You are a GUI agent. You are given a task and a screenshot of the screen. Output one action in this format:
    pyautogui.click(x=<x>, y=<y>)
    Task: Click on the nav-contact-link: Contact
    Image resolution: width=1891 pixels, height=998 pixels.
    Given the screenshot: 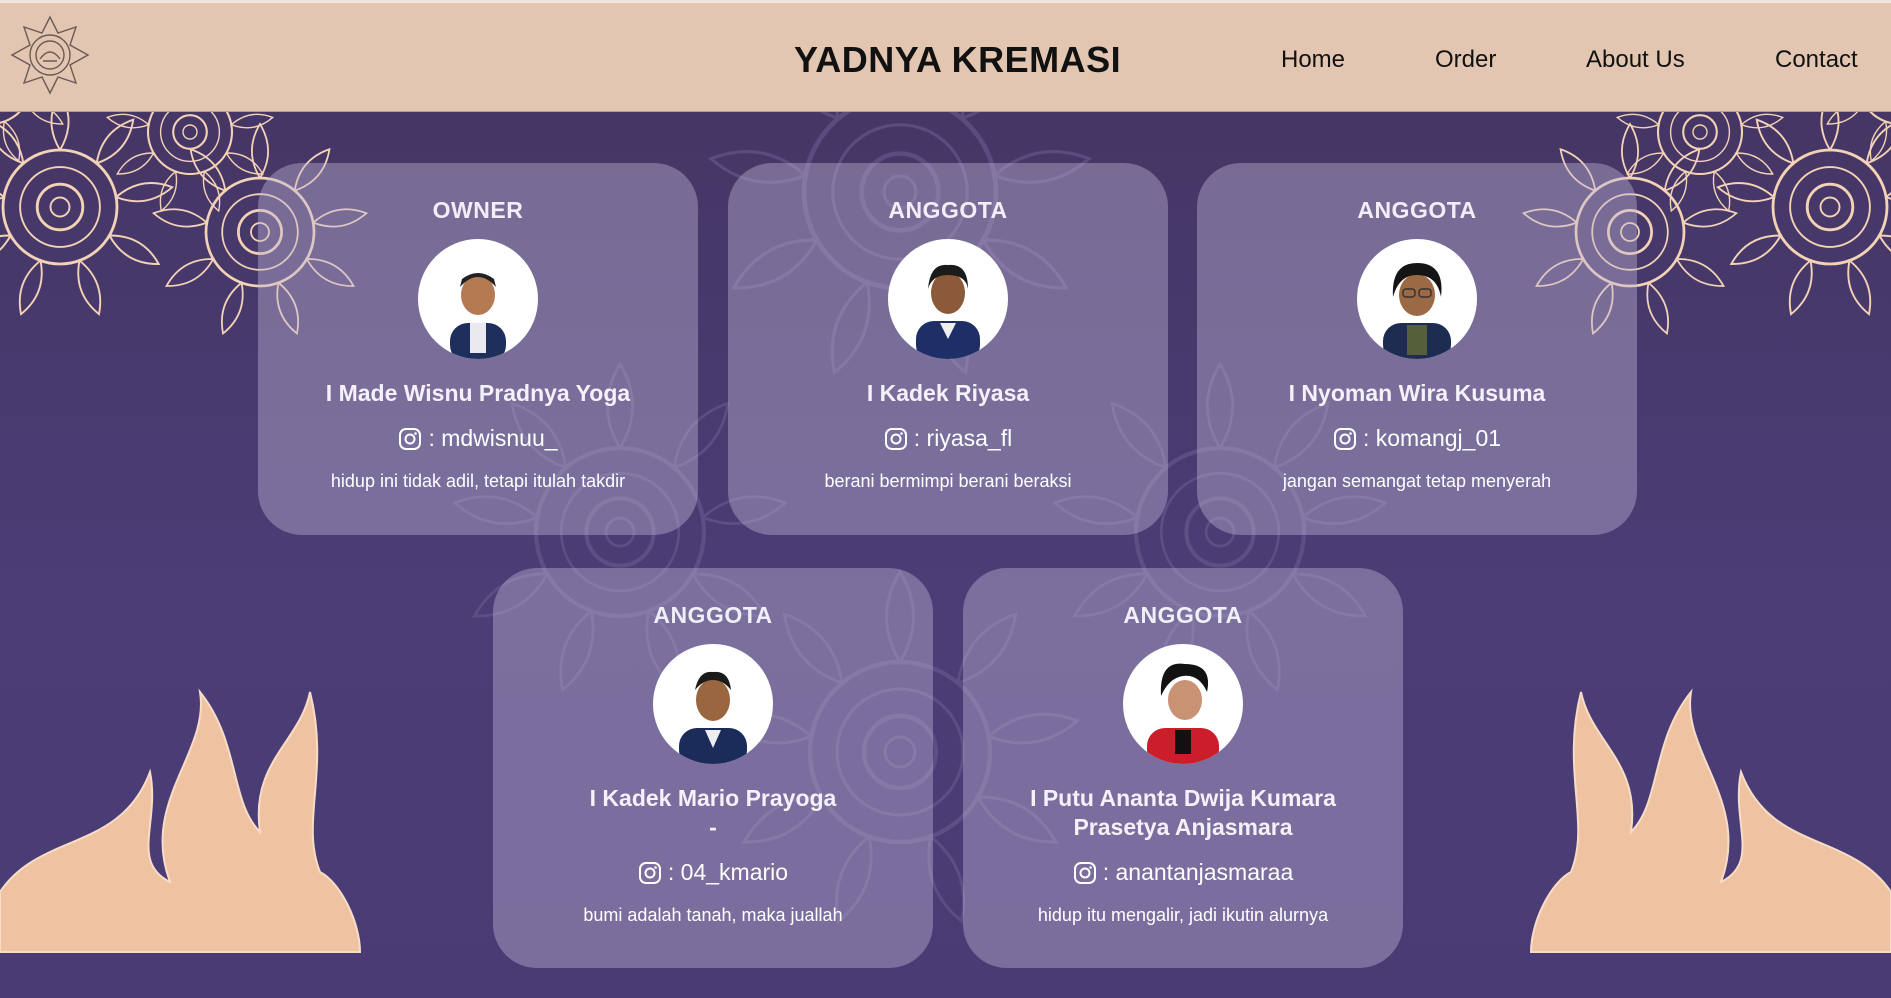 What is the action you would take?
    pyautogui.click(x=1816, y=60)
    